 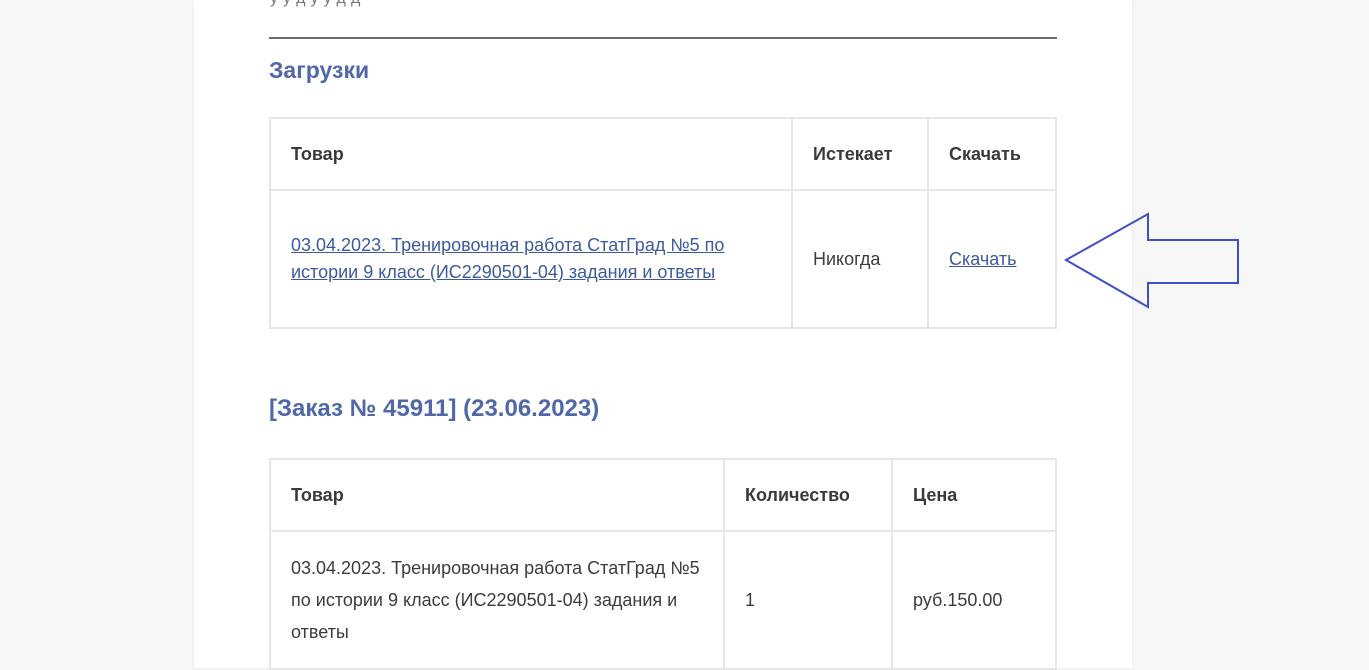 I want to click on left-arrow-outline-icon, so click(x=1151, y=260).